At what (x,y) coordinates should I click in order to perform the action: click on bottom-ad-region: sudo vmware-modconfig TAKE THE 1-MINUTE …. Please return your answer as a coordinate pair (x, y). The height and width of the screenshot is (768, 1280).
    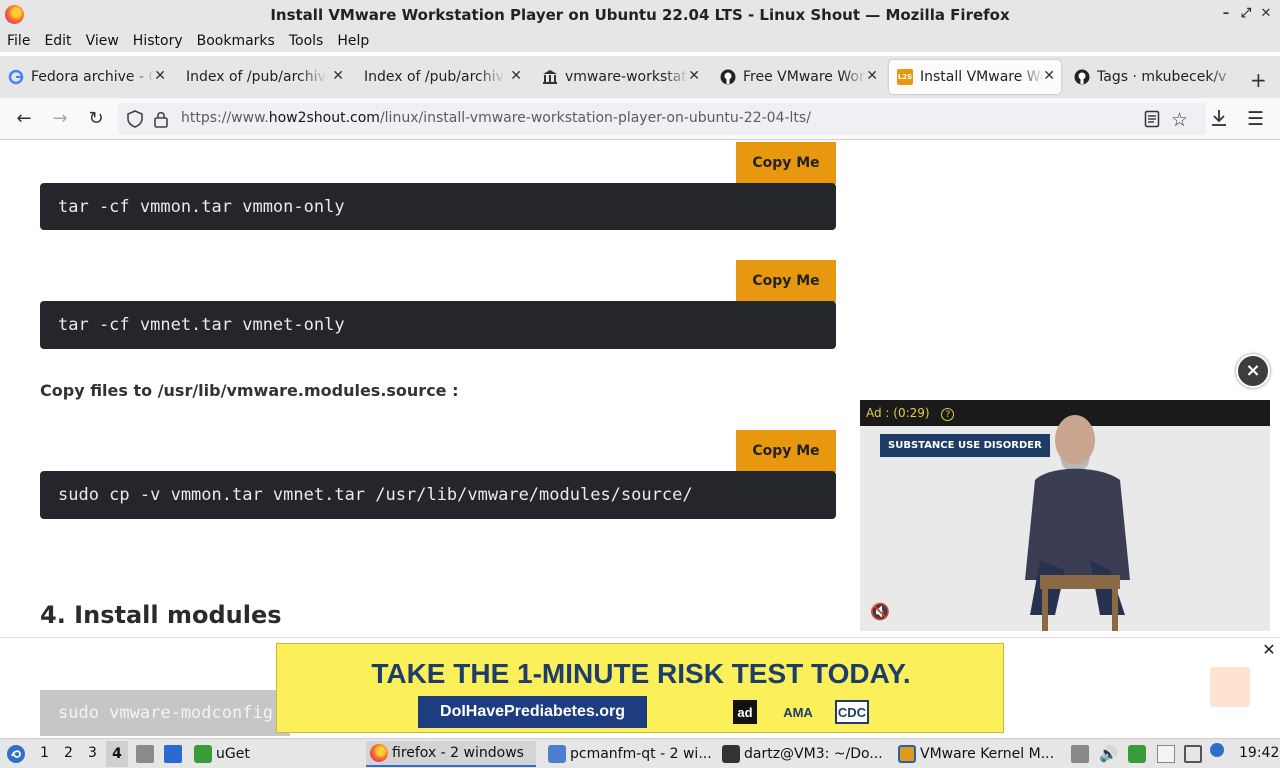
    Looking at the image, I should click on (640, 687).